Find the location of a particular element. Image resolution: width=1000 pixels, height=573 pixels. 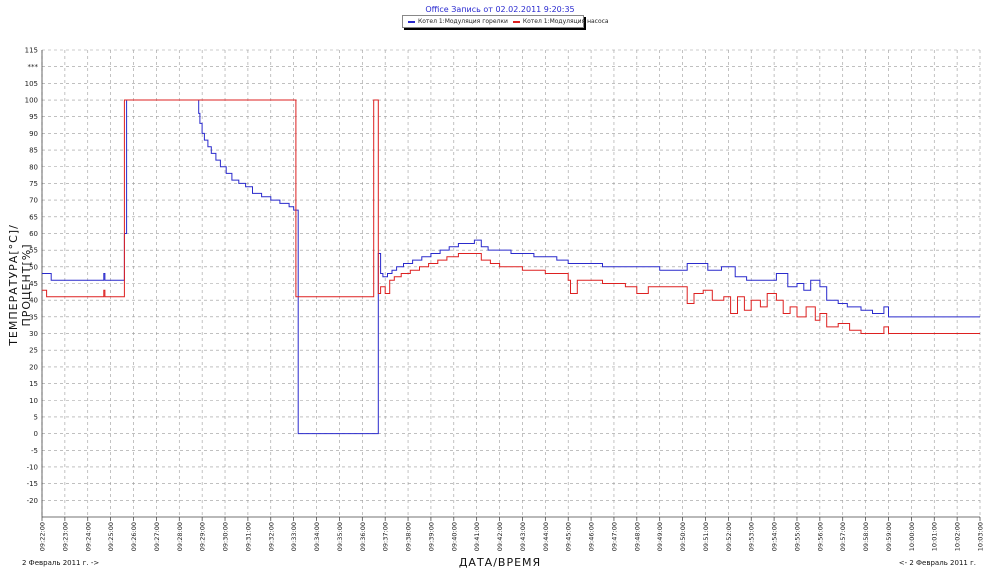

x-tick-label: 09:35:00 is located at coordinates (340, 536).